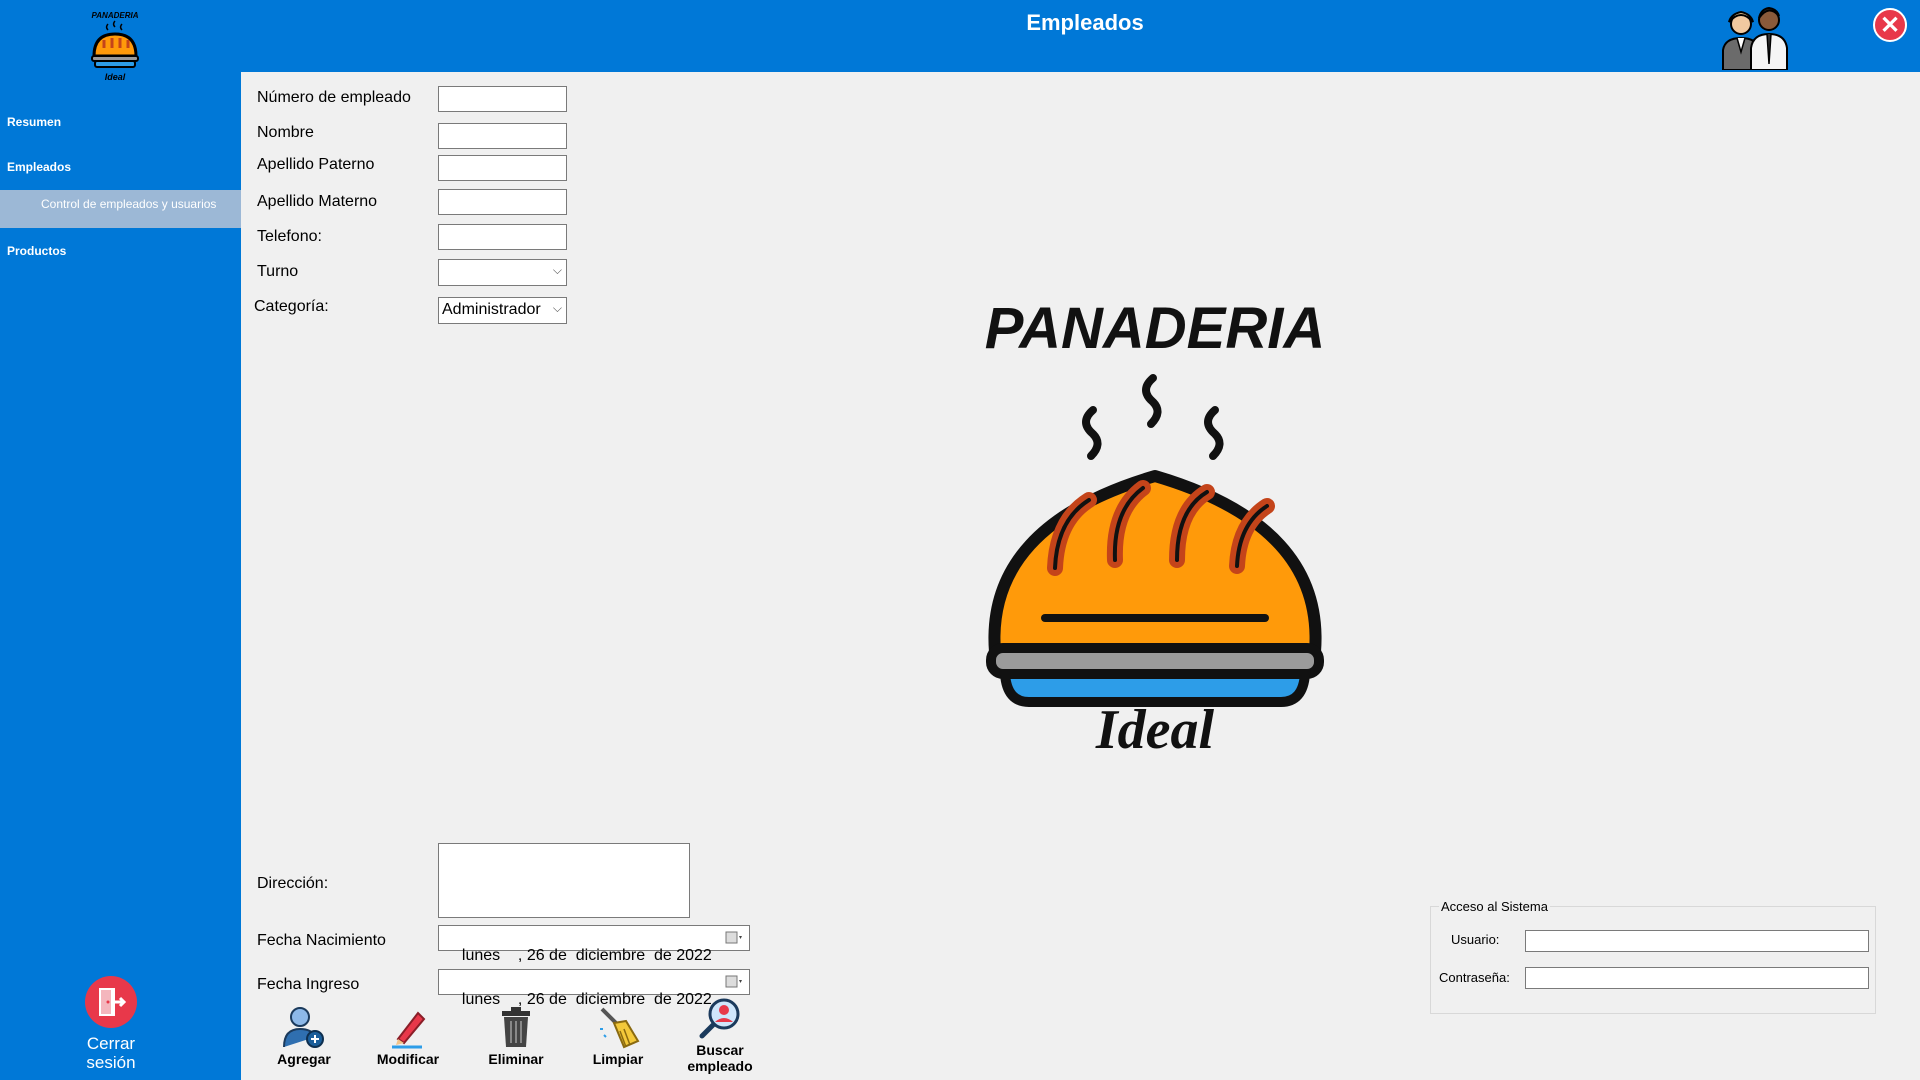 This screenshot has width=1920, height=1080. I want to click on eliminar-label: Eliminar, so click(516, 1059).